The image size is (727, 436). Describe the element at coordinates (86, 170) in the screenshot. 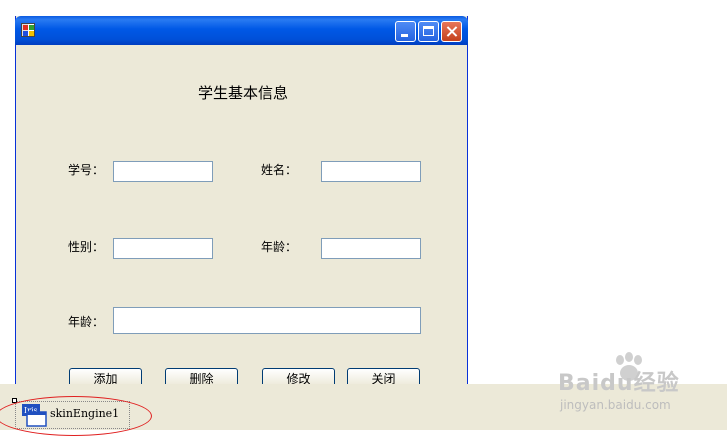

I see `student-id-label: 学号：` at that location.